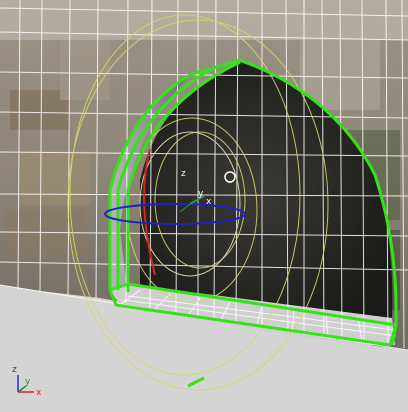  I want to click on tripod-label-y: y, so click(28, 382).